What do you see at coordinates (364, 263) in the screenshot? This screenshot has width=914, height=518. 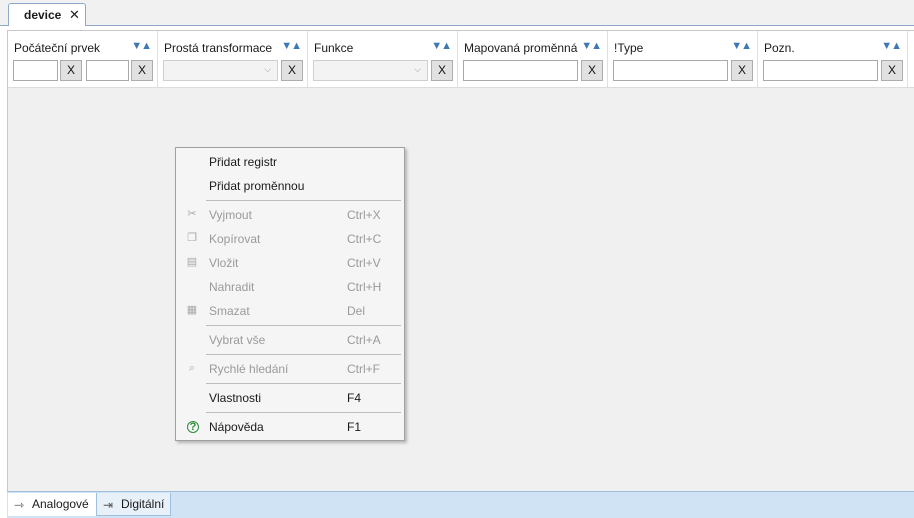 I see `menu-item-shortcut: Ctrl+V` at bounding box center [364, 263].